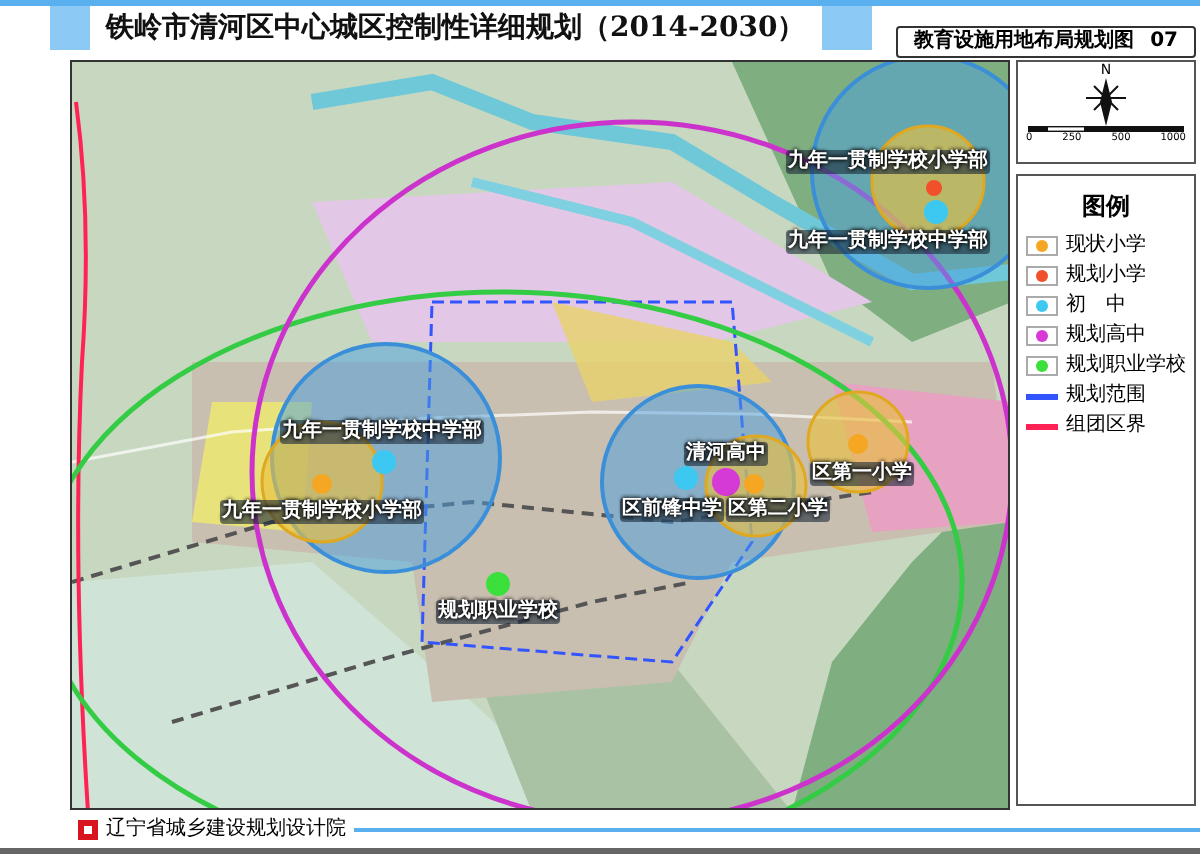 This screenshot has width=1200, height=854. I want to click on legend-label: 规划小学, so click(1106, 276).